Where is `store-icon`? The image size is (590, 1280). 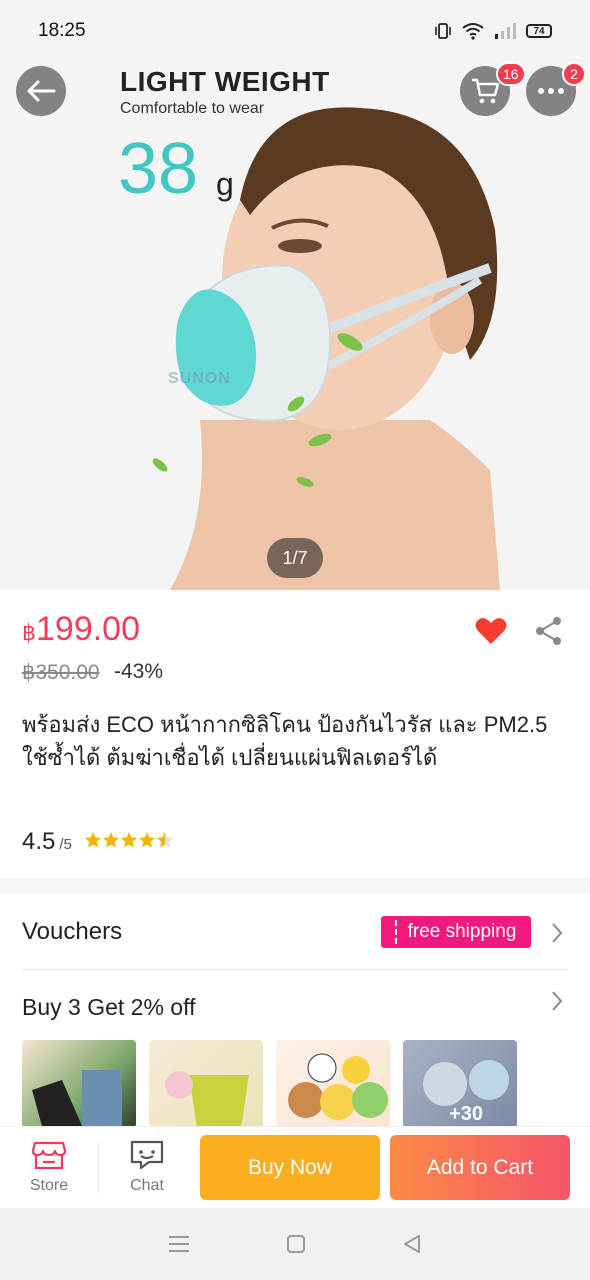 store-icon is located at coordinates (49, 1155).